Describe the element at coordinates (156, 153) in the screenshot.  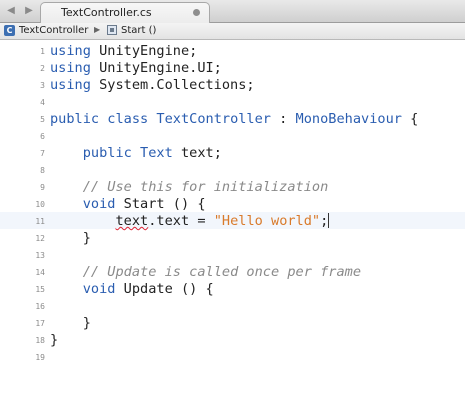
I see `code-token: Text` at that location.